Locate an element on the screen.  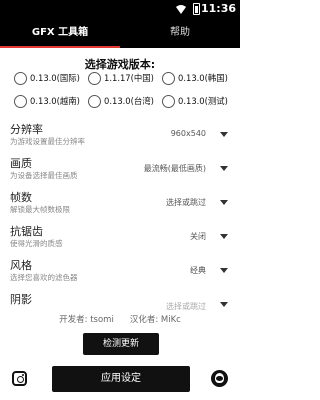
style-select: 经典 is located at coordinates (198, 270).